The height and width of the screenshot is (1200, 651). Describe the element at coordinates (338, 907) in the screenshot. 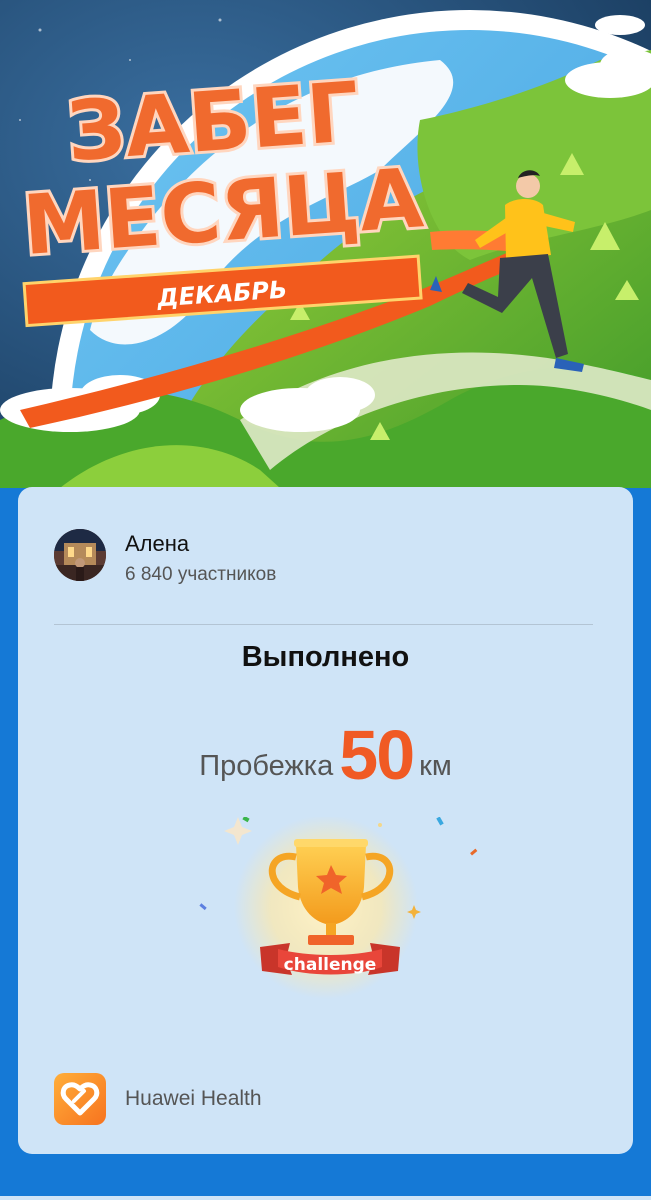

I see `trophy-icon: challenge` at that location.